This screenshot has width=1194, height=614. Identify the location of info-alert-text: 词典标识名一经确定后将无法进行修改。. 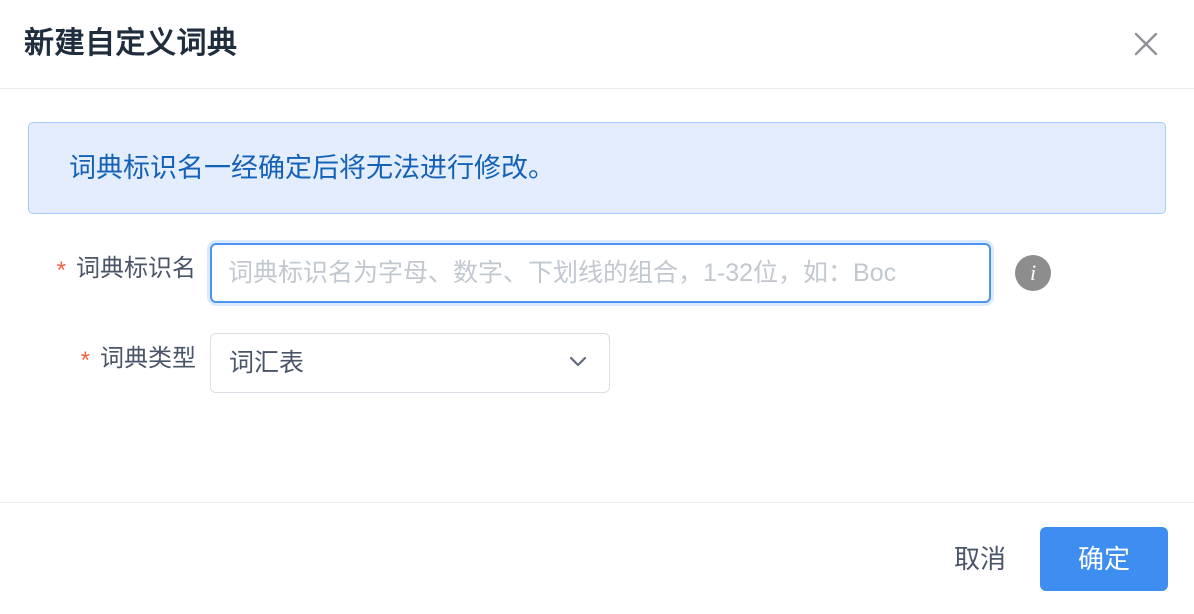
(312, 167).